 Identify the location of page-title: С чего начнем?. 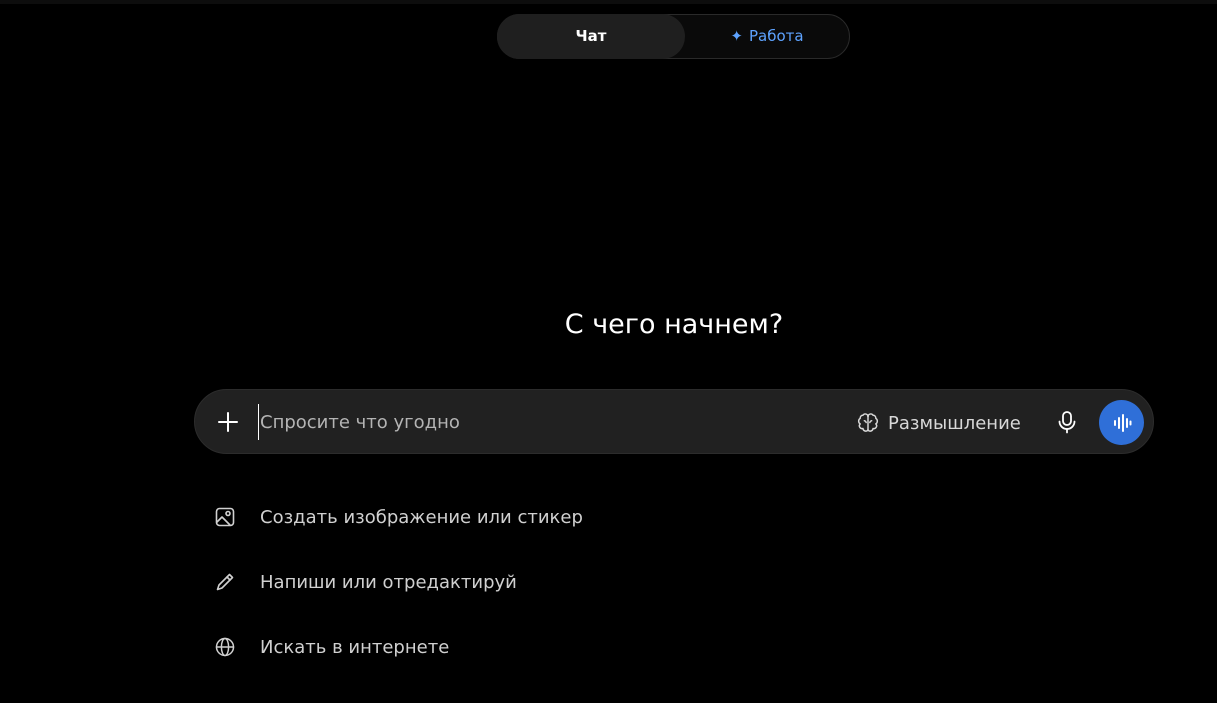
(674, 324).